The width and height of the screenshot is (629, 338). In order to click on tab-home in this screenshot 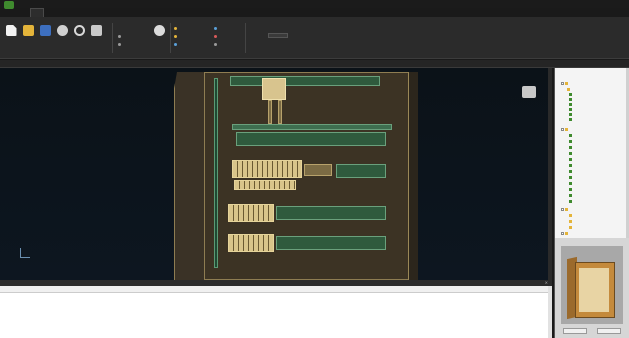, I will do `click(37, 12)`.